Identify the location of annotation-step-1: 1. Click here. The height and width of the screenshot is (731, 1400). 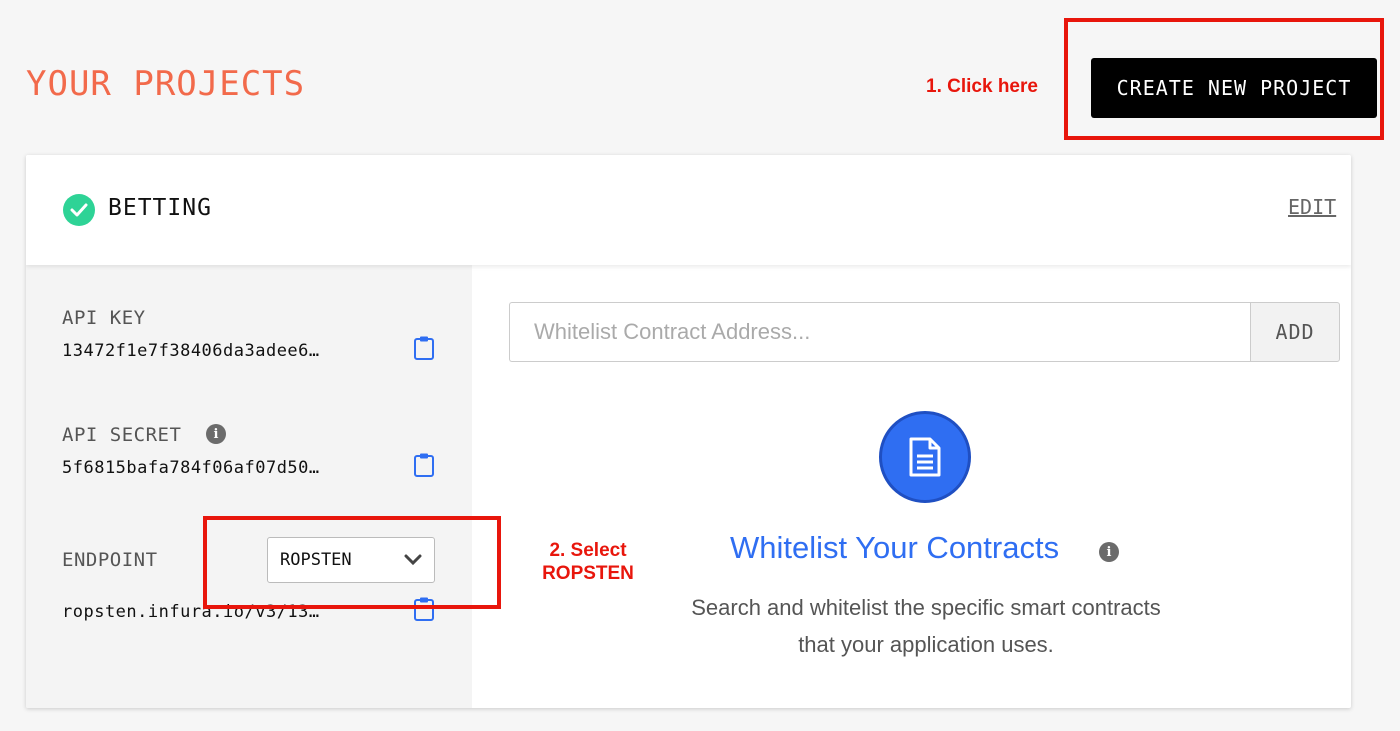
(982, 86).